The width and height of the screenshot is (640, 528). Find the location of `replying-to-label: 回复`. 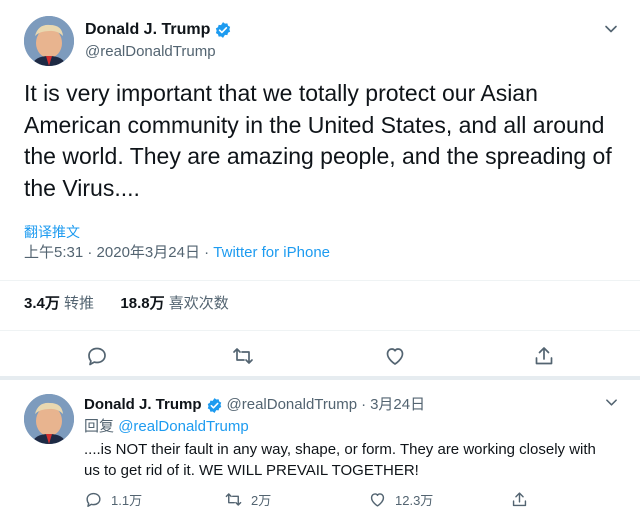

replying-to-label: 回复 is located at coordinates (99, 426).